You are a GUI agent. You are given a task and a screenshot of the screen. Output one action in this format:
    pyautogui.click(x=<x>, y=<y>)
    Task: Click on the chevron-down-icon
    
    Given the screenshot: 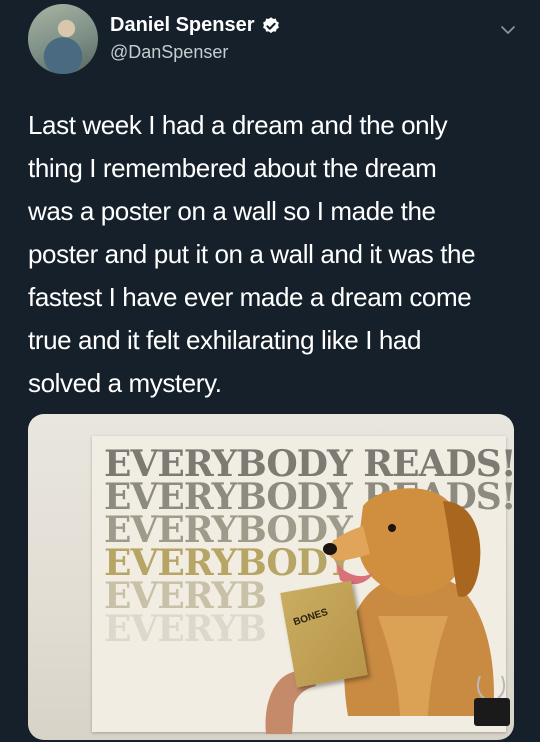 What is the action you would take?
    pyautogui.click(x=508, y=30)
    